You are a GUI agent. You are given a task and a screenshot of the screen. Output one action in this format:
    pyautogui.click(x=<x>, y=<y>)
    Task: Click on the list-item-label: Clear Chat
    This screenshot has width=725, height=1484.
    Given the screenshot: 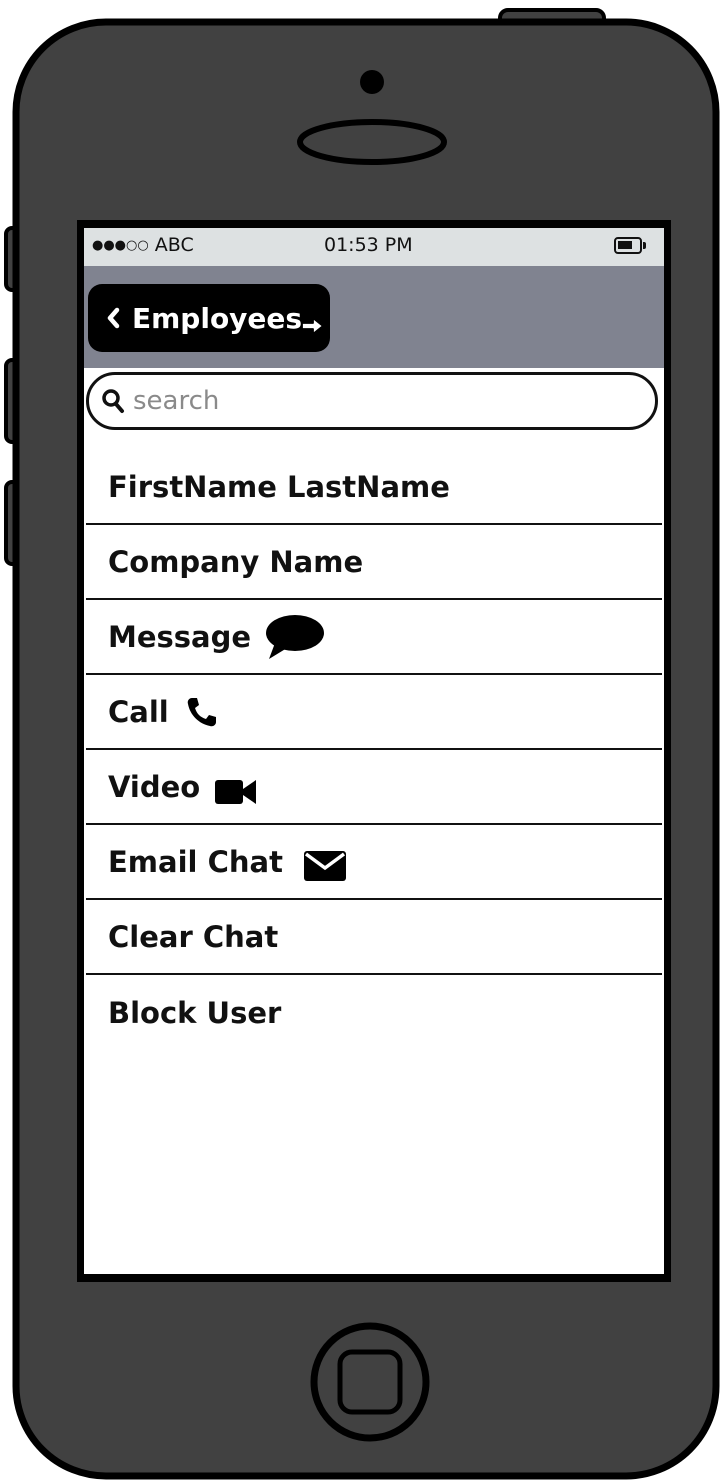 What is the action you would take?
    pyautogui.click(x=193, y=936)
    